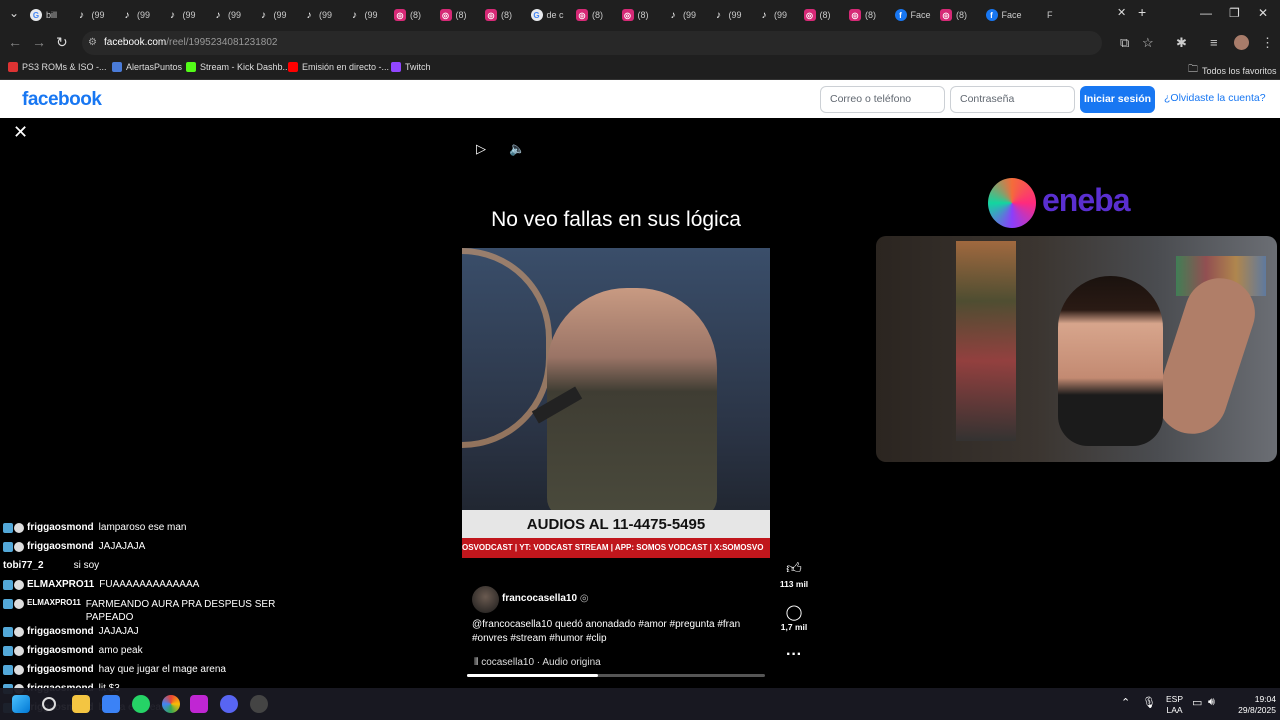  Describe the element at coordinates (259, 704) in the screenshot. I see `obs-icon` at that location.